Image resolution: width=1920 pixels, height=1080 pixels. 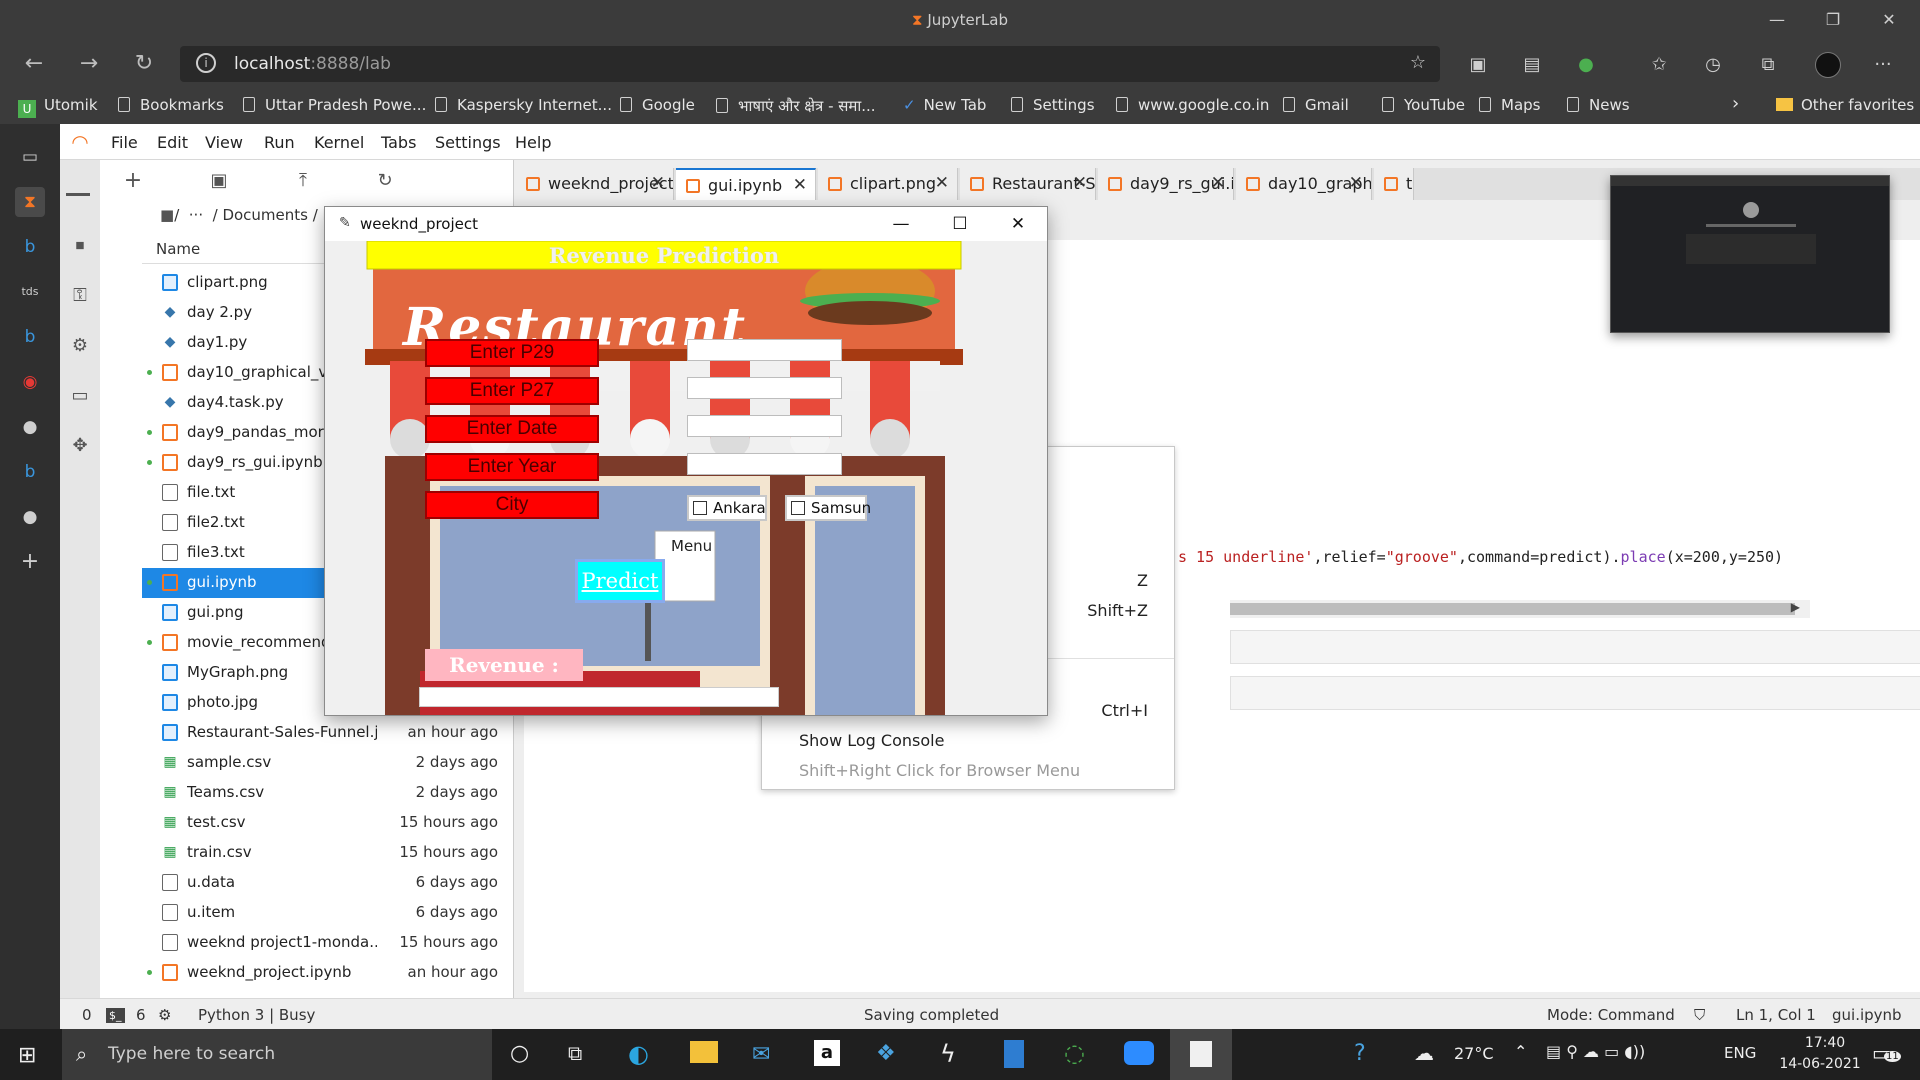 I want to click on bookmark-item: News, so click(x=1598, y=105).